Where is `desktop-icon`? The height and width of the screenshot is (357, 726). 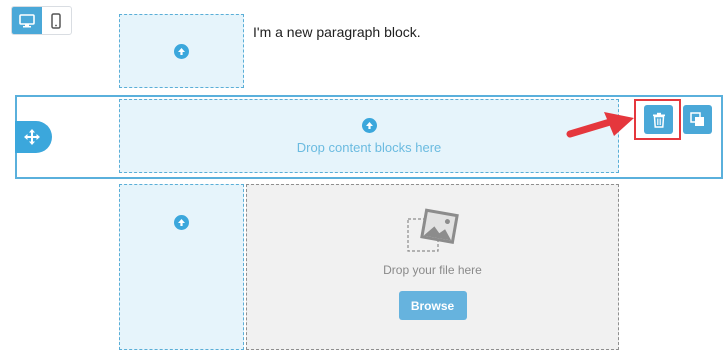 desktop-icon is located at coordinates (26, 20).